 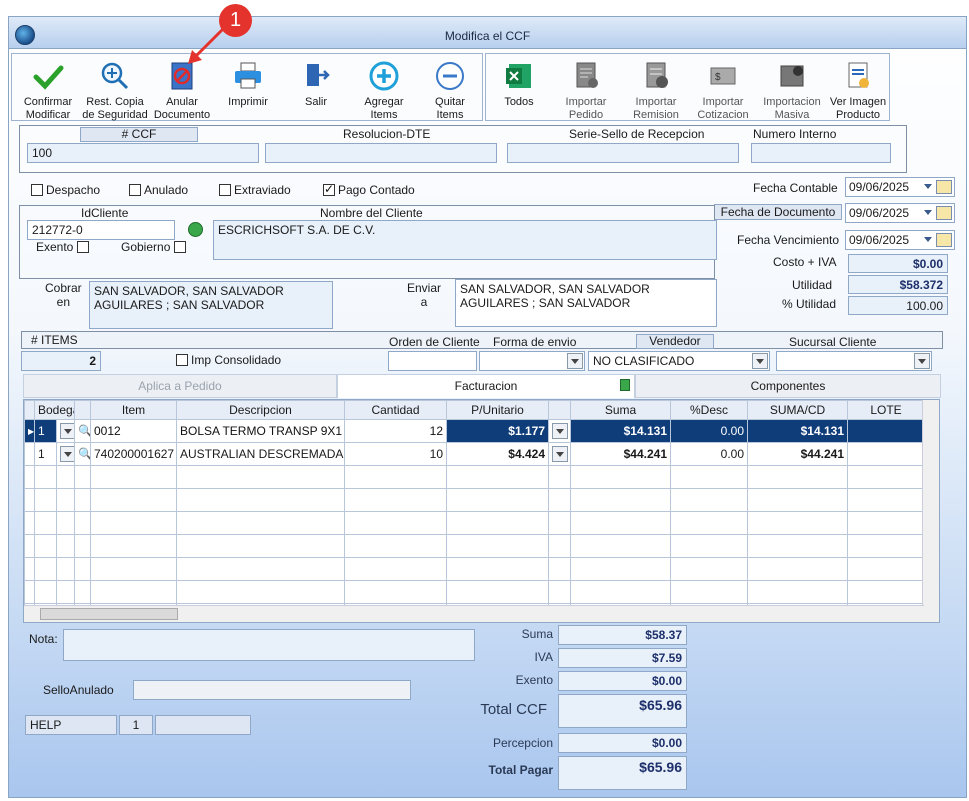 What do you see at coordinates (879, 240) in the screenshot?
I see `fecha-vencimiento-value: 09/06/2025` at bounding box center [879, 240].